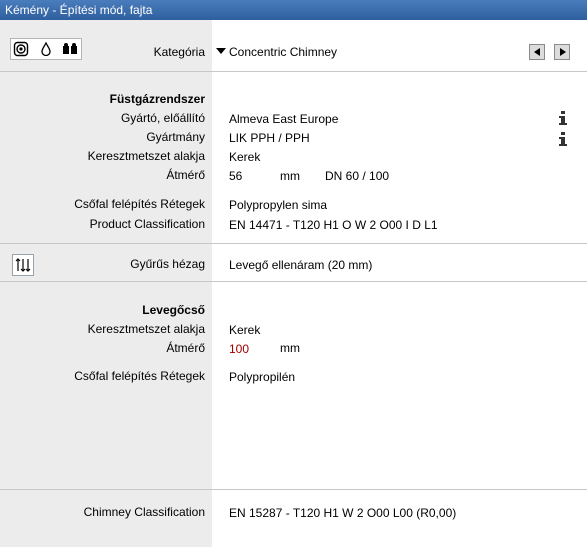 Image resolution: width=587 pixels, height=547 pixels. What do you see at coordinates (290, 348) in the screenshot?
I see `air-diameter-unit: mm` at bounding box center [290, 348].